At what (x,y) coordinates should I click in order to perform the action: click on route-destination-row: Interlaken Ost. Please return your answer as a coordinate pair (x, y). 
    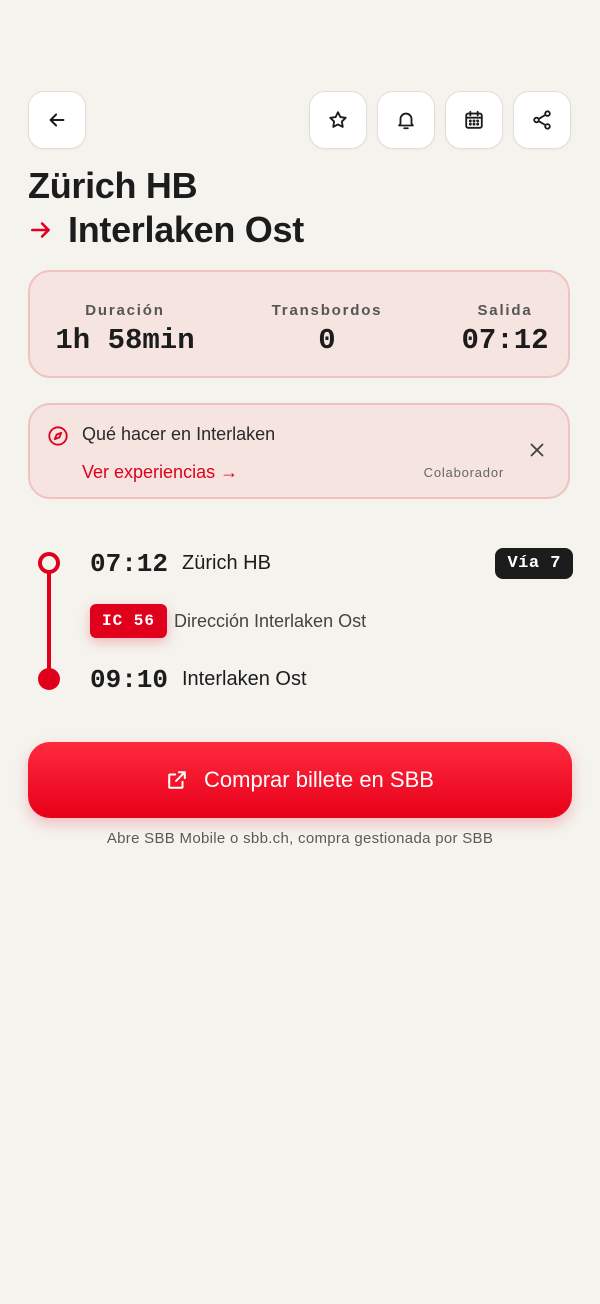
    Looking at the image, I should click on (166, 230).